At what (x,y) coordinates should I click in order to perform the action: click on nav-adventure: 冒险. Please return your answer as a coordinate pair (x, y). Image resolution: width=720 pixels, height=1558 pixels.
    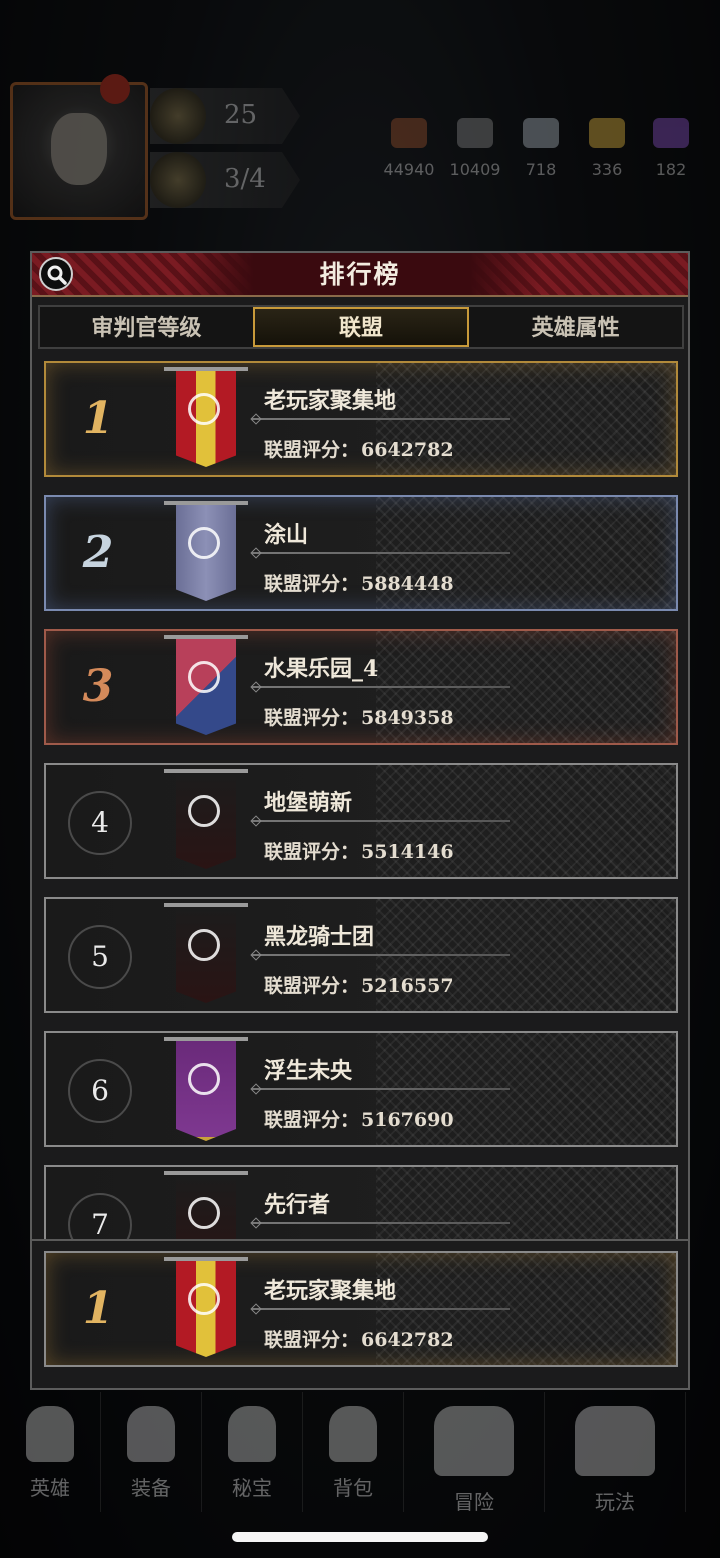
    Looking at the image, I should click on (474, 1453).